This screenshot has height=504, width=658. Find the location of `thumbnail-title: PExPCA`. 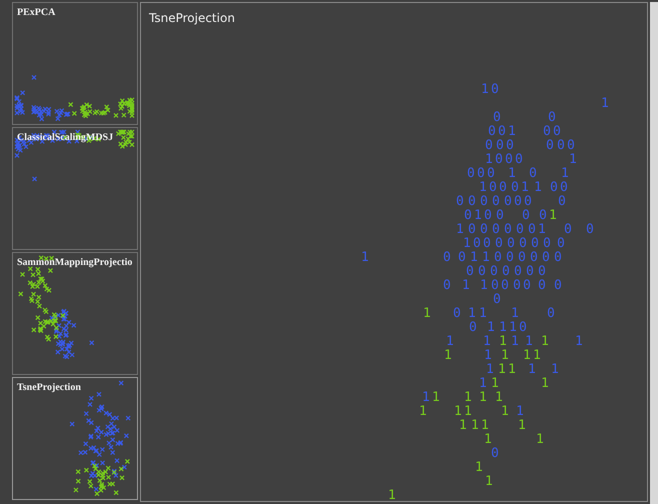

thumbnail-title: PExPCA is located at coordinates (36, 12).